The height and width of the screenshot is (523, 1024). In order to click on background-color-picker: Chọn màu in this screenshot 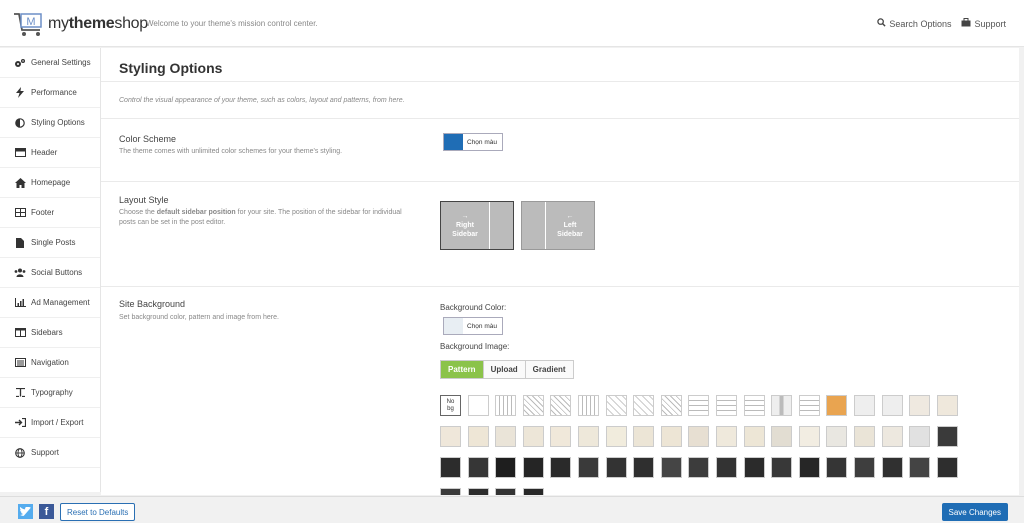, I will do `click(473, 326)`.